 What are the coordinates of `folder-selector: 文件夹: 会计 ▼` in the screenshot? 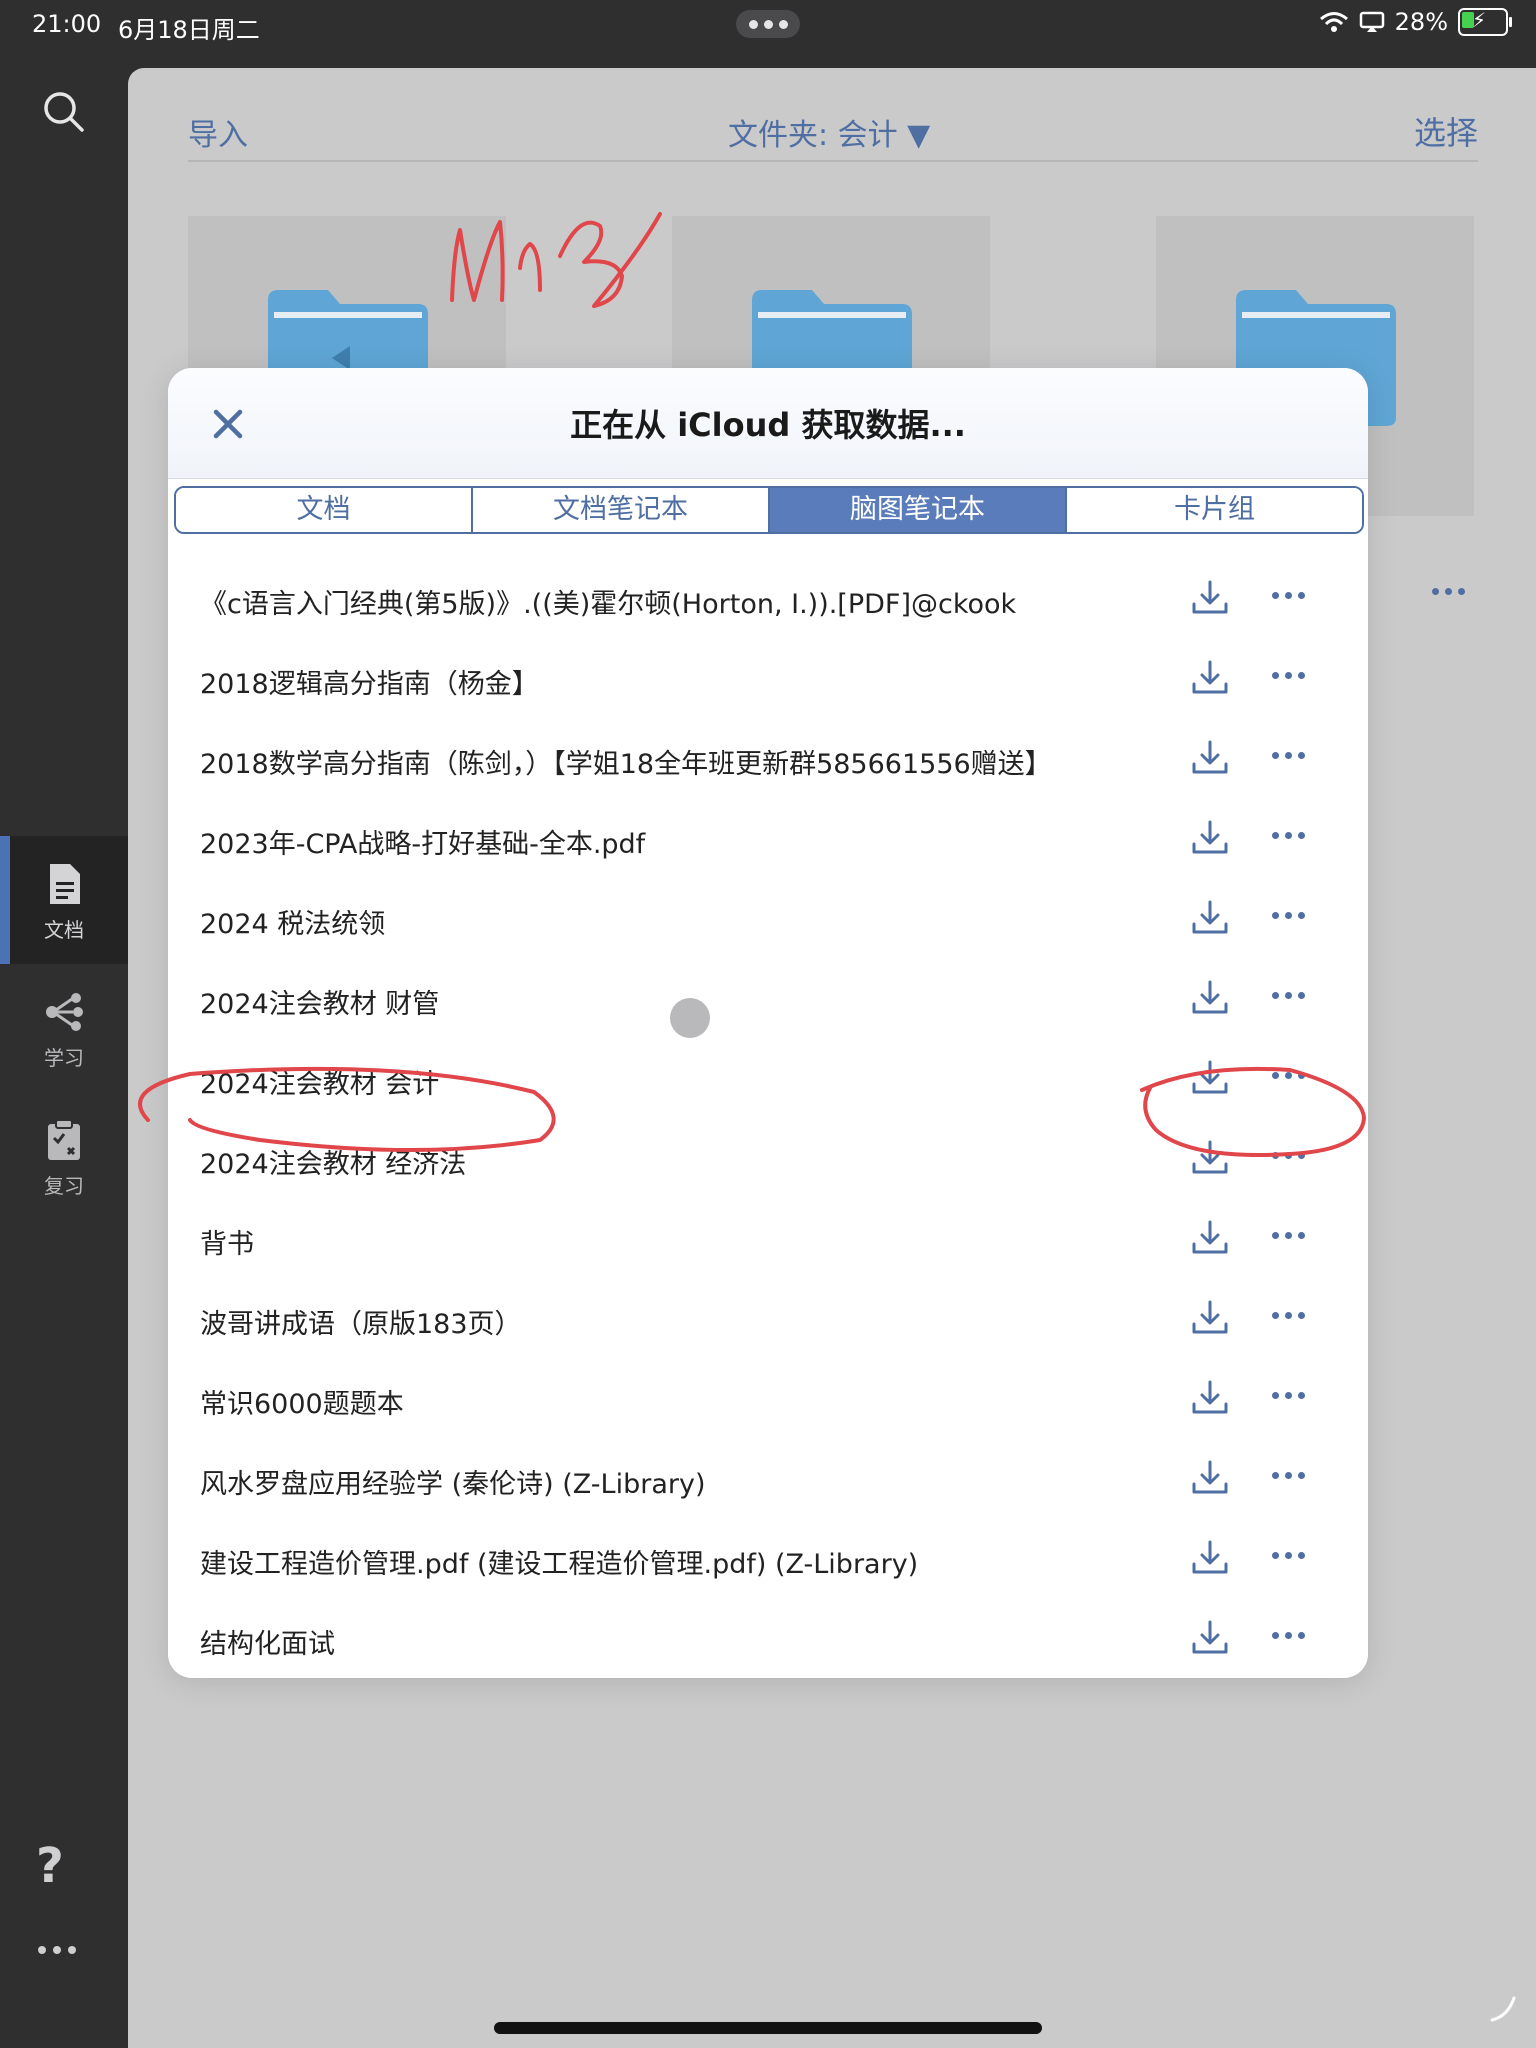 It's located at (829, 132).